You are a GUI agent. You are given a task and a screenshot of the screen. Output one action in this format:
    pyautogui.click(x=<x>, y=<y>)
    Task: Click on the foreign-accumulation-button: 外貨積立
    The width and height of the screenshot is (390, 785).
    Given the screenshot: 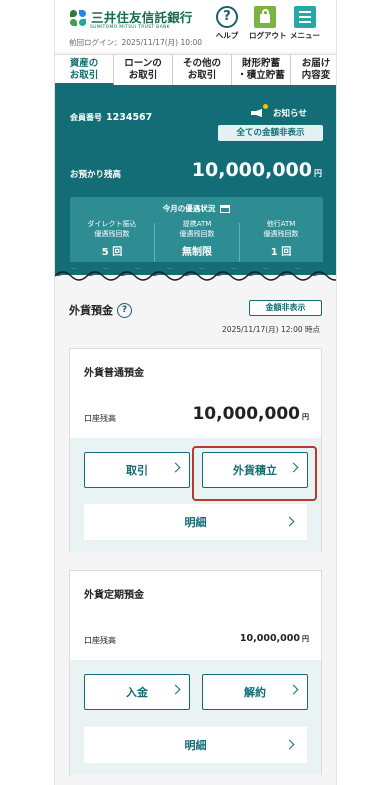 What is the action you would take?
    pyautogui.click(x=255, y=470)
    